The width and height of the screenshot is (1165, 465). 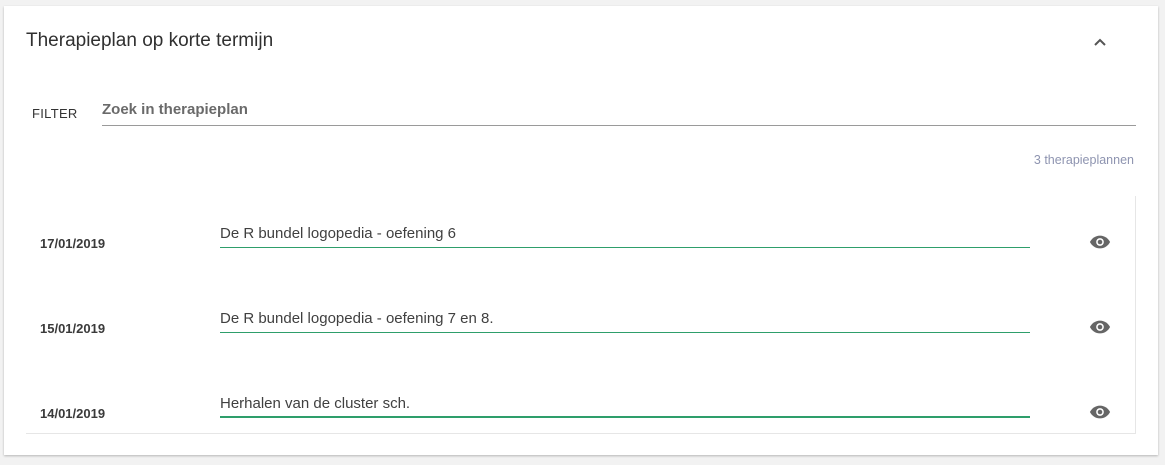 I want to click on plan-text-field: De R bundel logopedia - oefening 6, so click(x=625, y=235).